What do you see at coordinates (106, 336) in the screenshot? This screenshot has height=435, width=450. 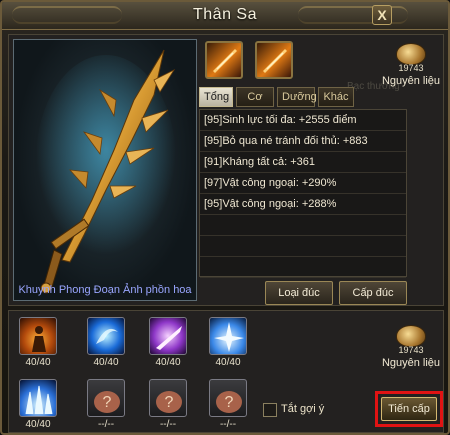 I see `blue-vortex-skill-icon` at bounding box center [106, 336].